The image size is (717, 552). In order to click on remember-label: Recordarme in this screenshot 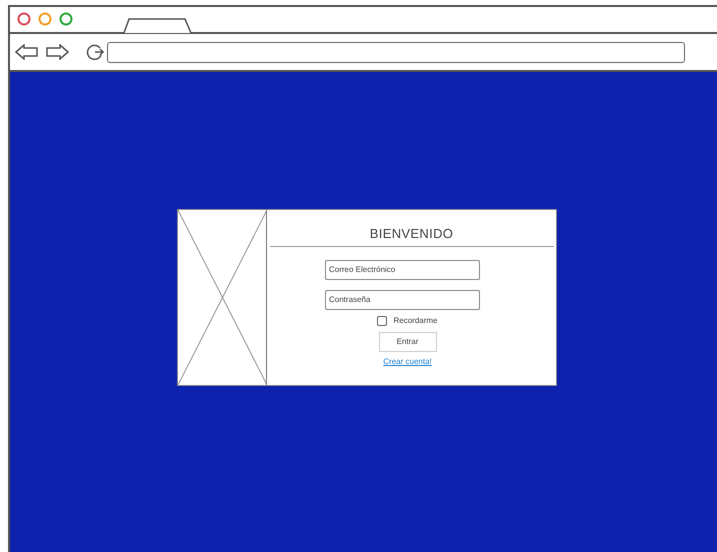, I will do `click(415, 320)`.